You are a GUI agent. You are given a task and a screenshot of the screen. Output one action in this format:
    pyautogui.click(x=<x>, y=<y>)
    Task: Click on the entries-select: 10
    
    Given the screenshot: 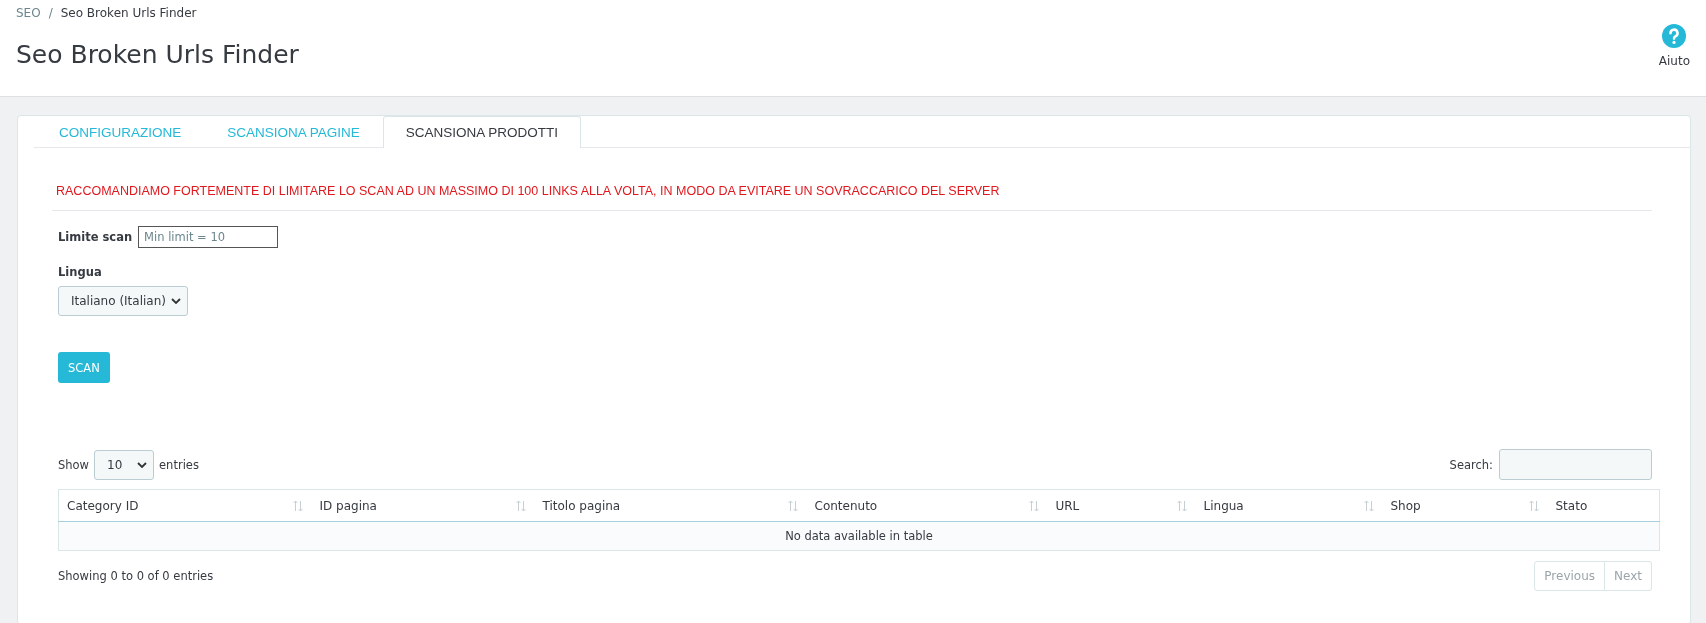 What is the action you would take?
    pyautogui.click(x=124, y=464)
    